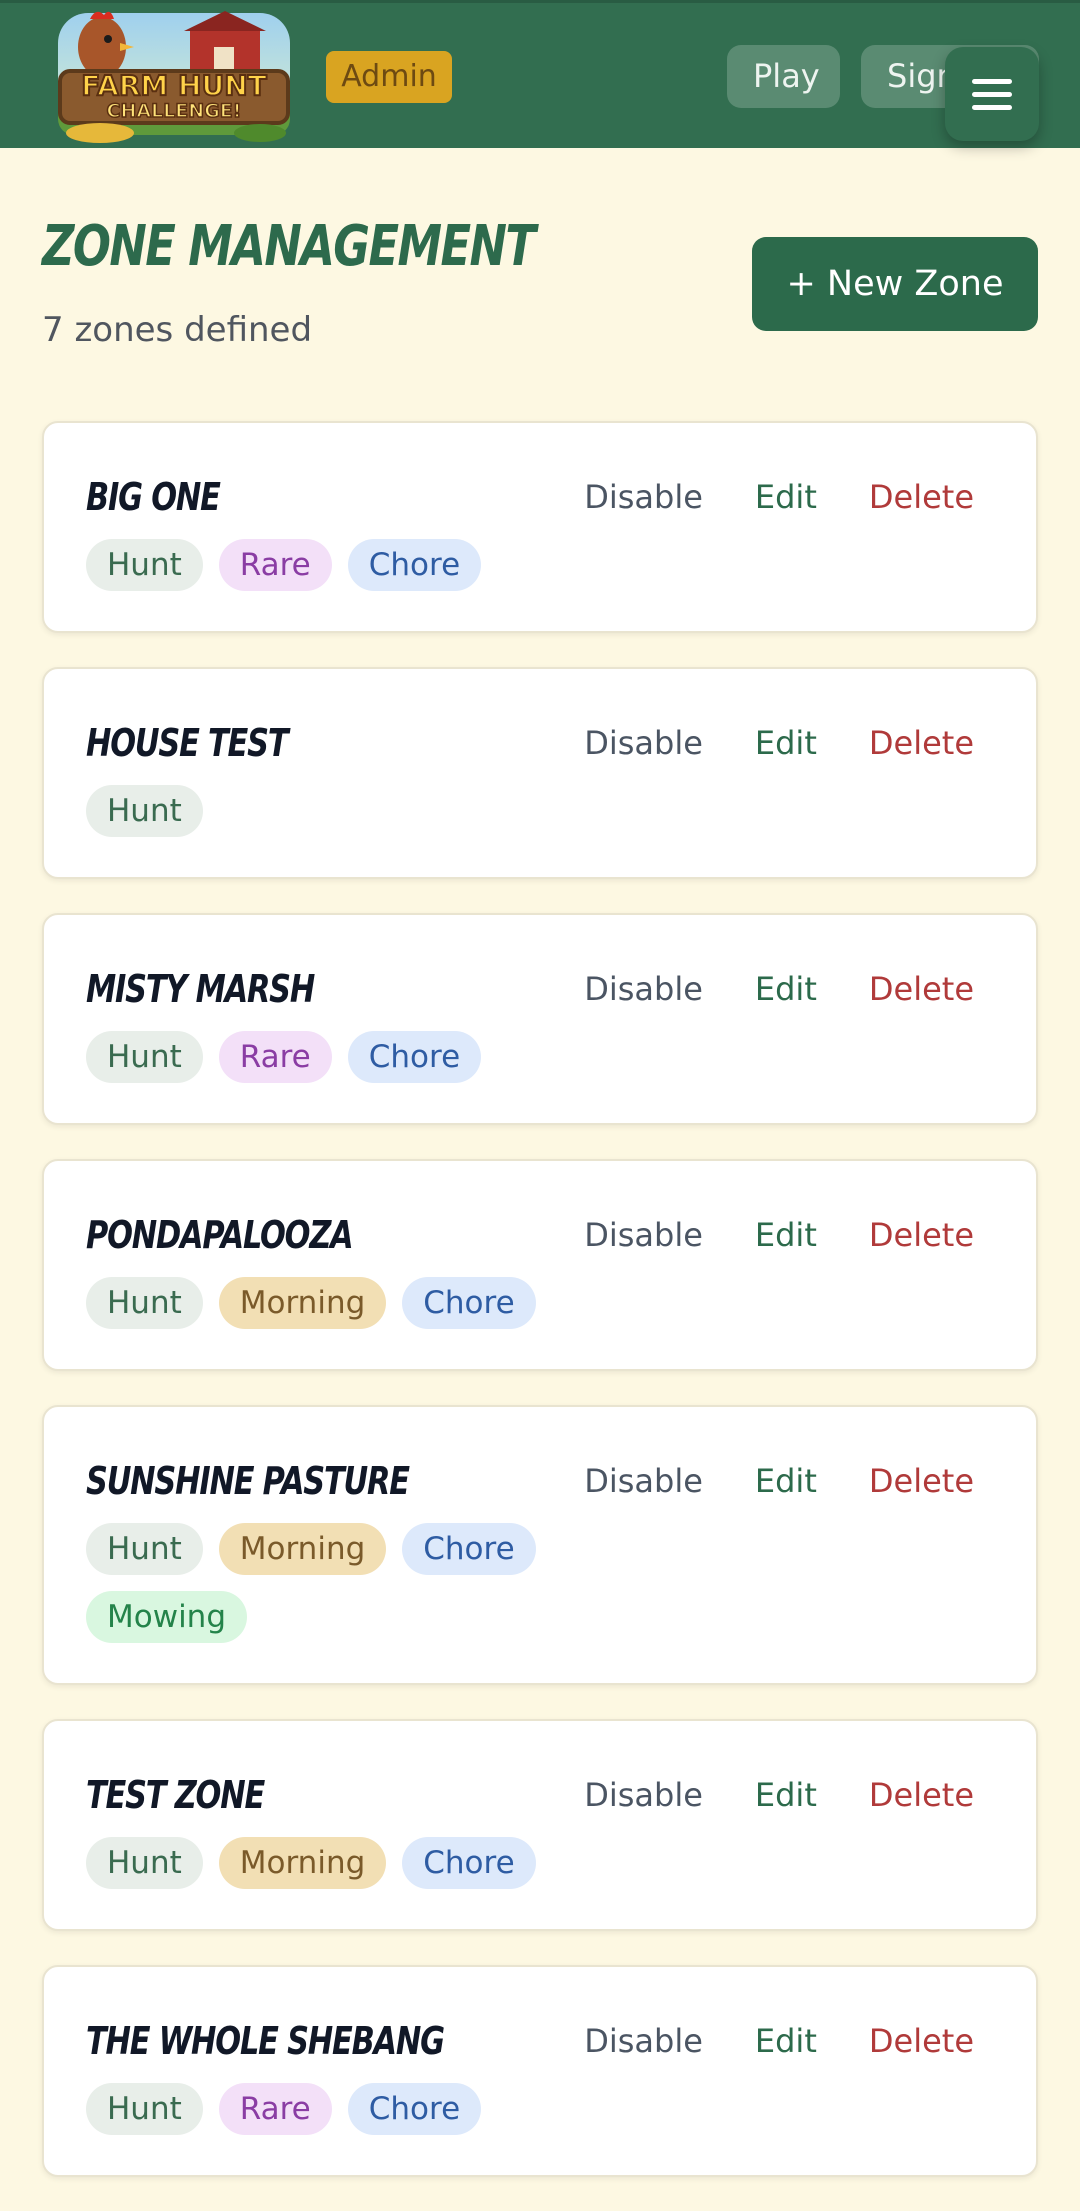  I want to click on zone-tags: Hunt, so click(316, 811).